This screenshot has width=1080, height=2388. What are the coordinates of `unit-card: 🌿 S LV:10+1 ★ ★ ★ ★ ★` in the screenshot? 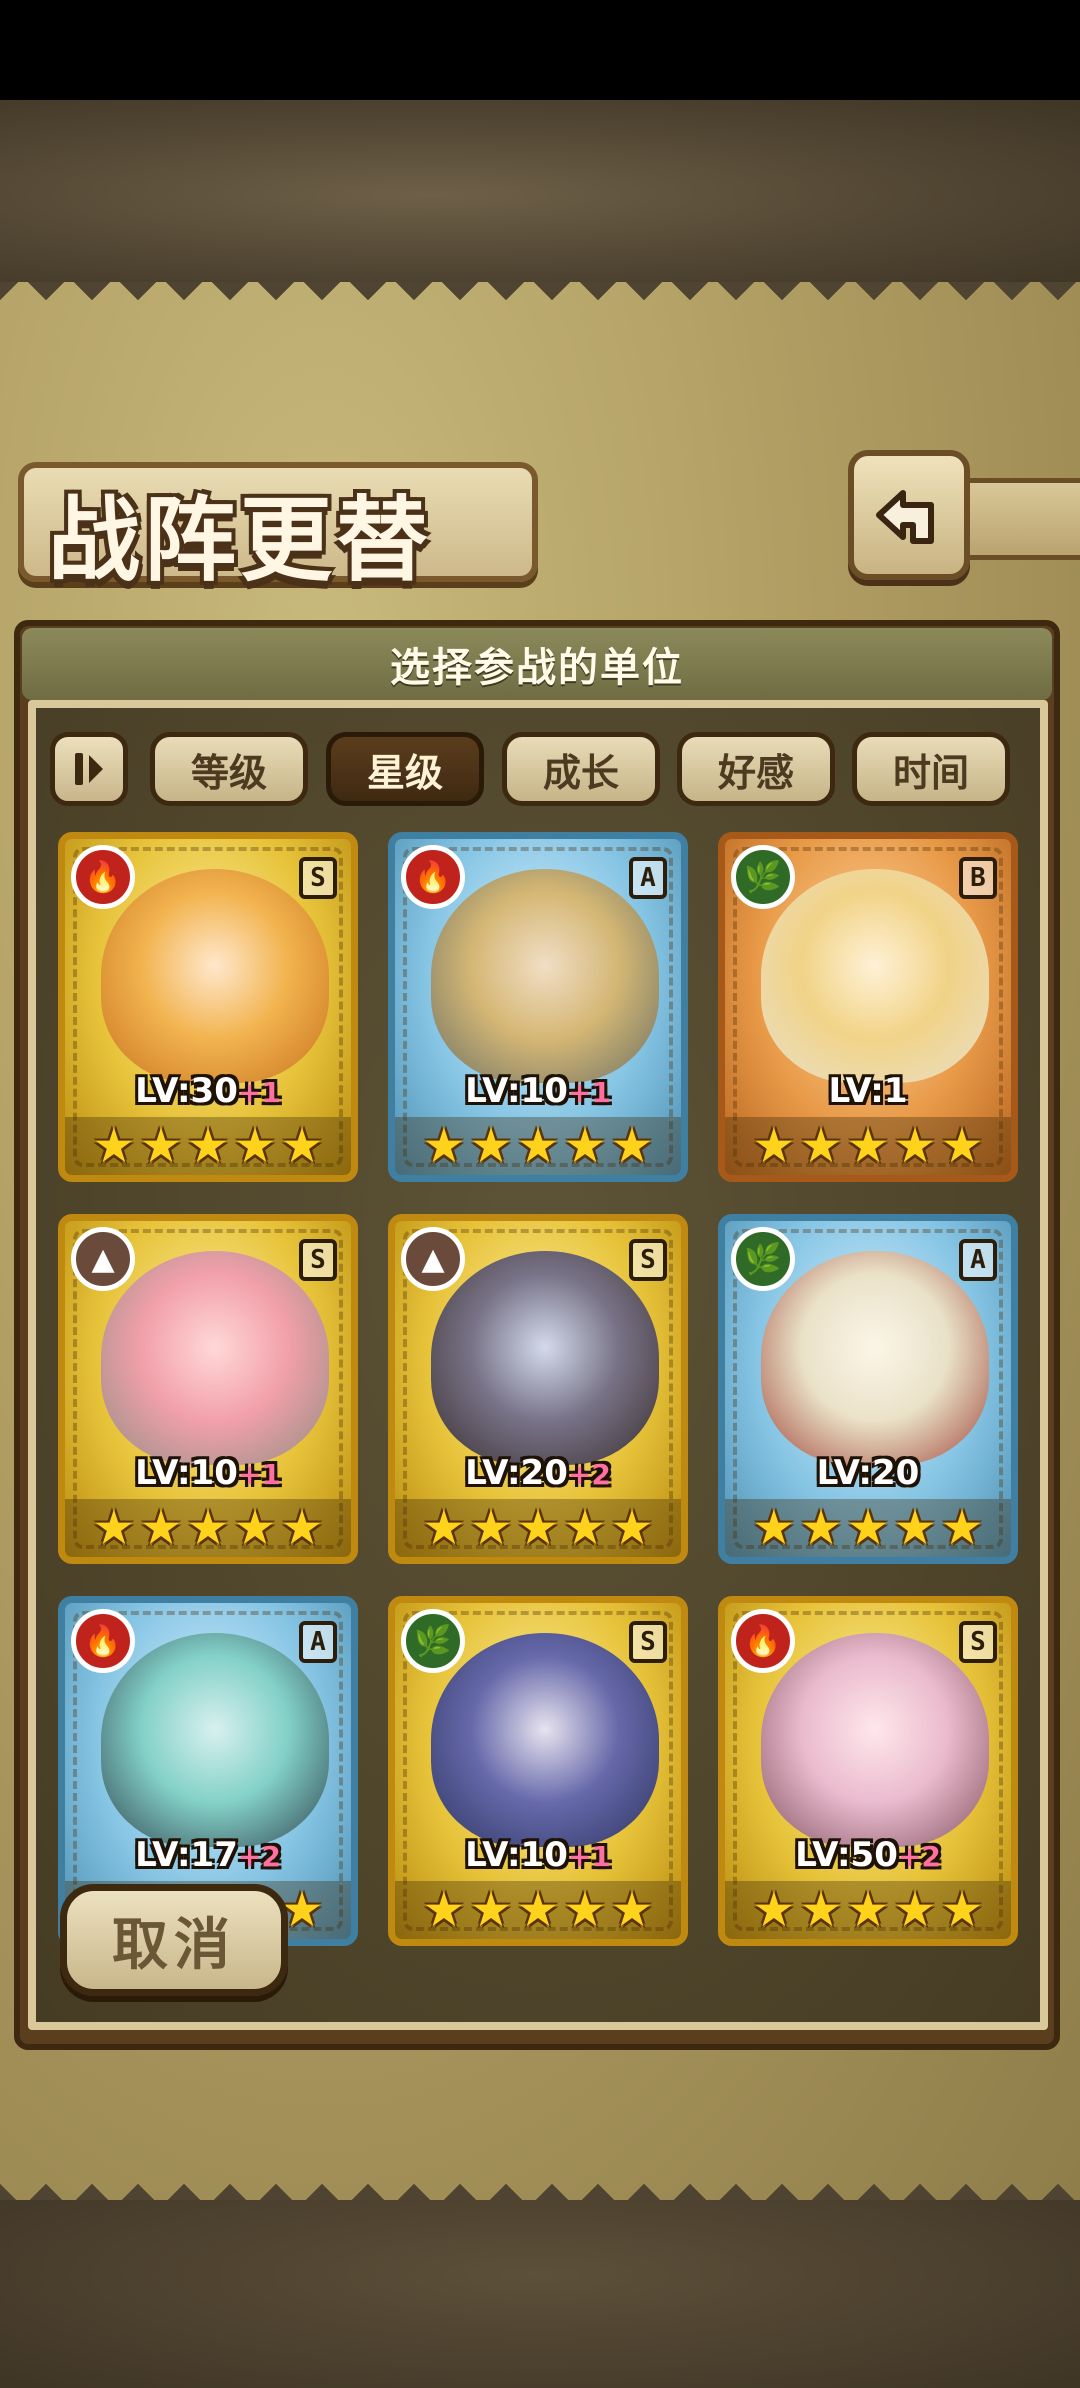 It's located at (538, 1771).